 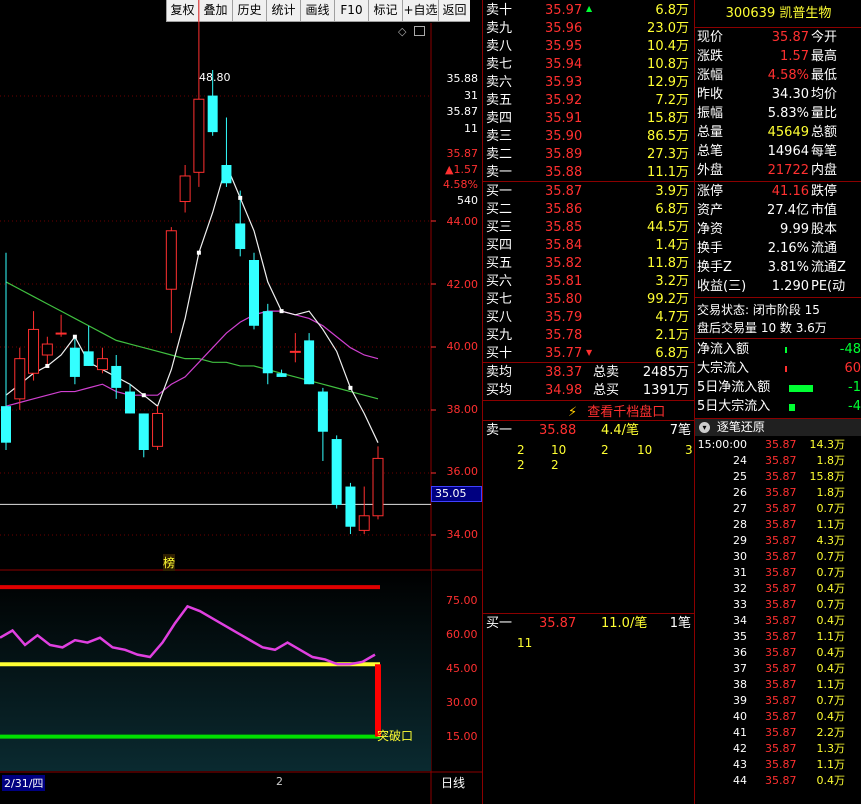 I want to click on buy-level-label: 买八, so click(x=499, y=317).